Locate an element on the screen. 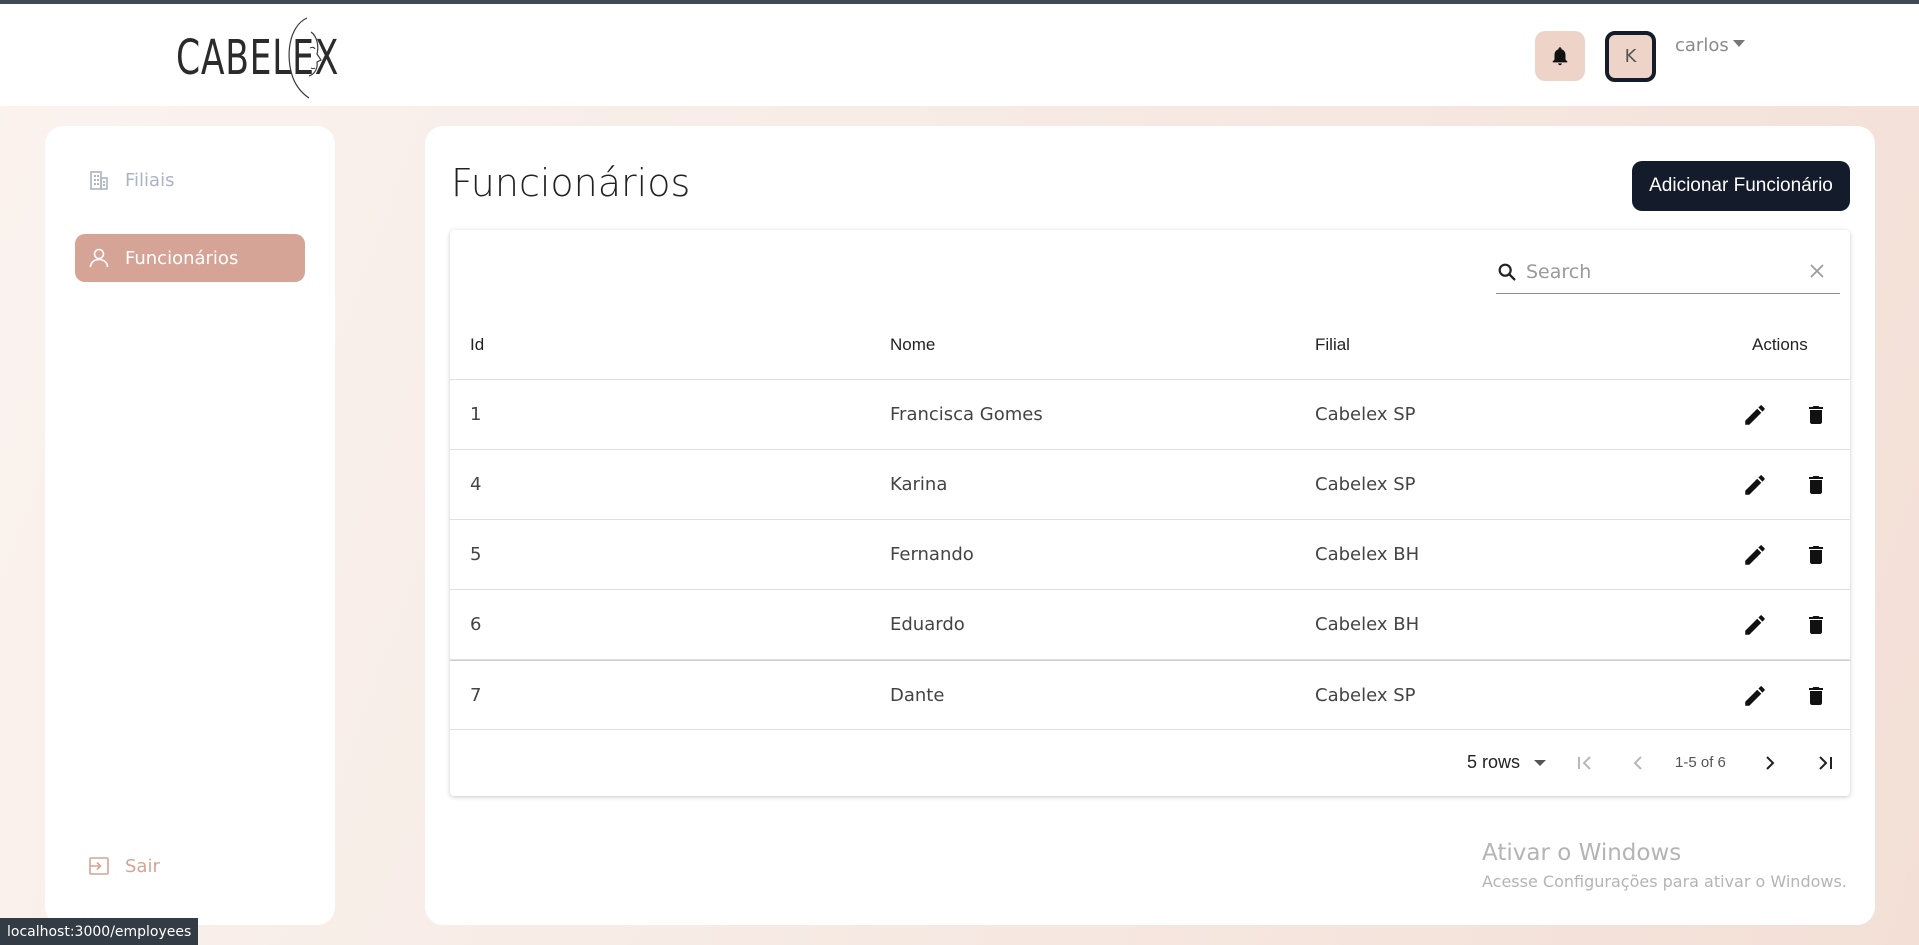 This screenshot has height=945, width=1919. status-bar-url: localhost:3000/employees is located at coordinates (99, 931).